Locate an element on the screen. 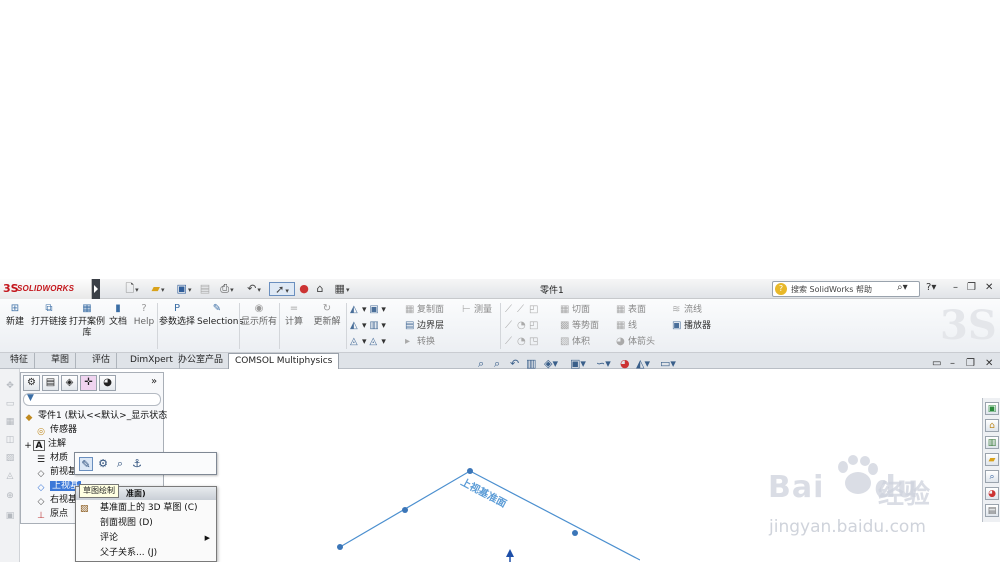 This screenshot has height=562, width=1000. edit-feature-icon: ⚙ is located at coordinates (103, 464).